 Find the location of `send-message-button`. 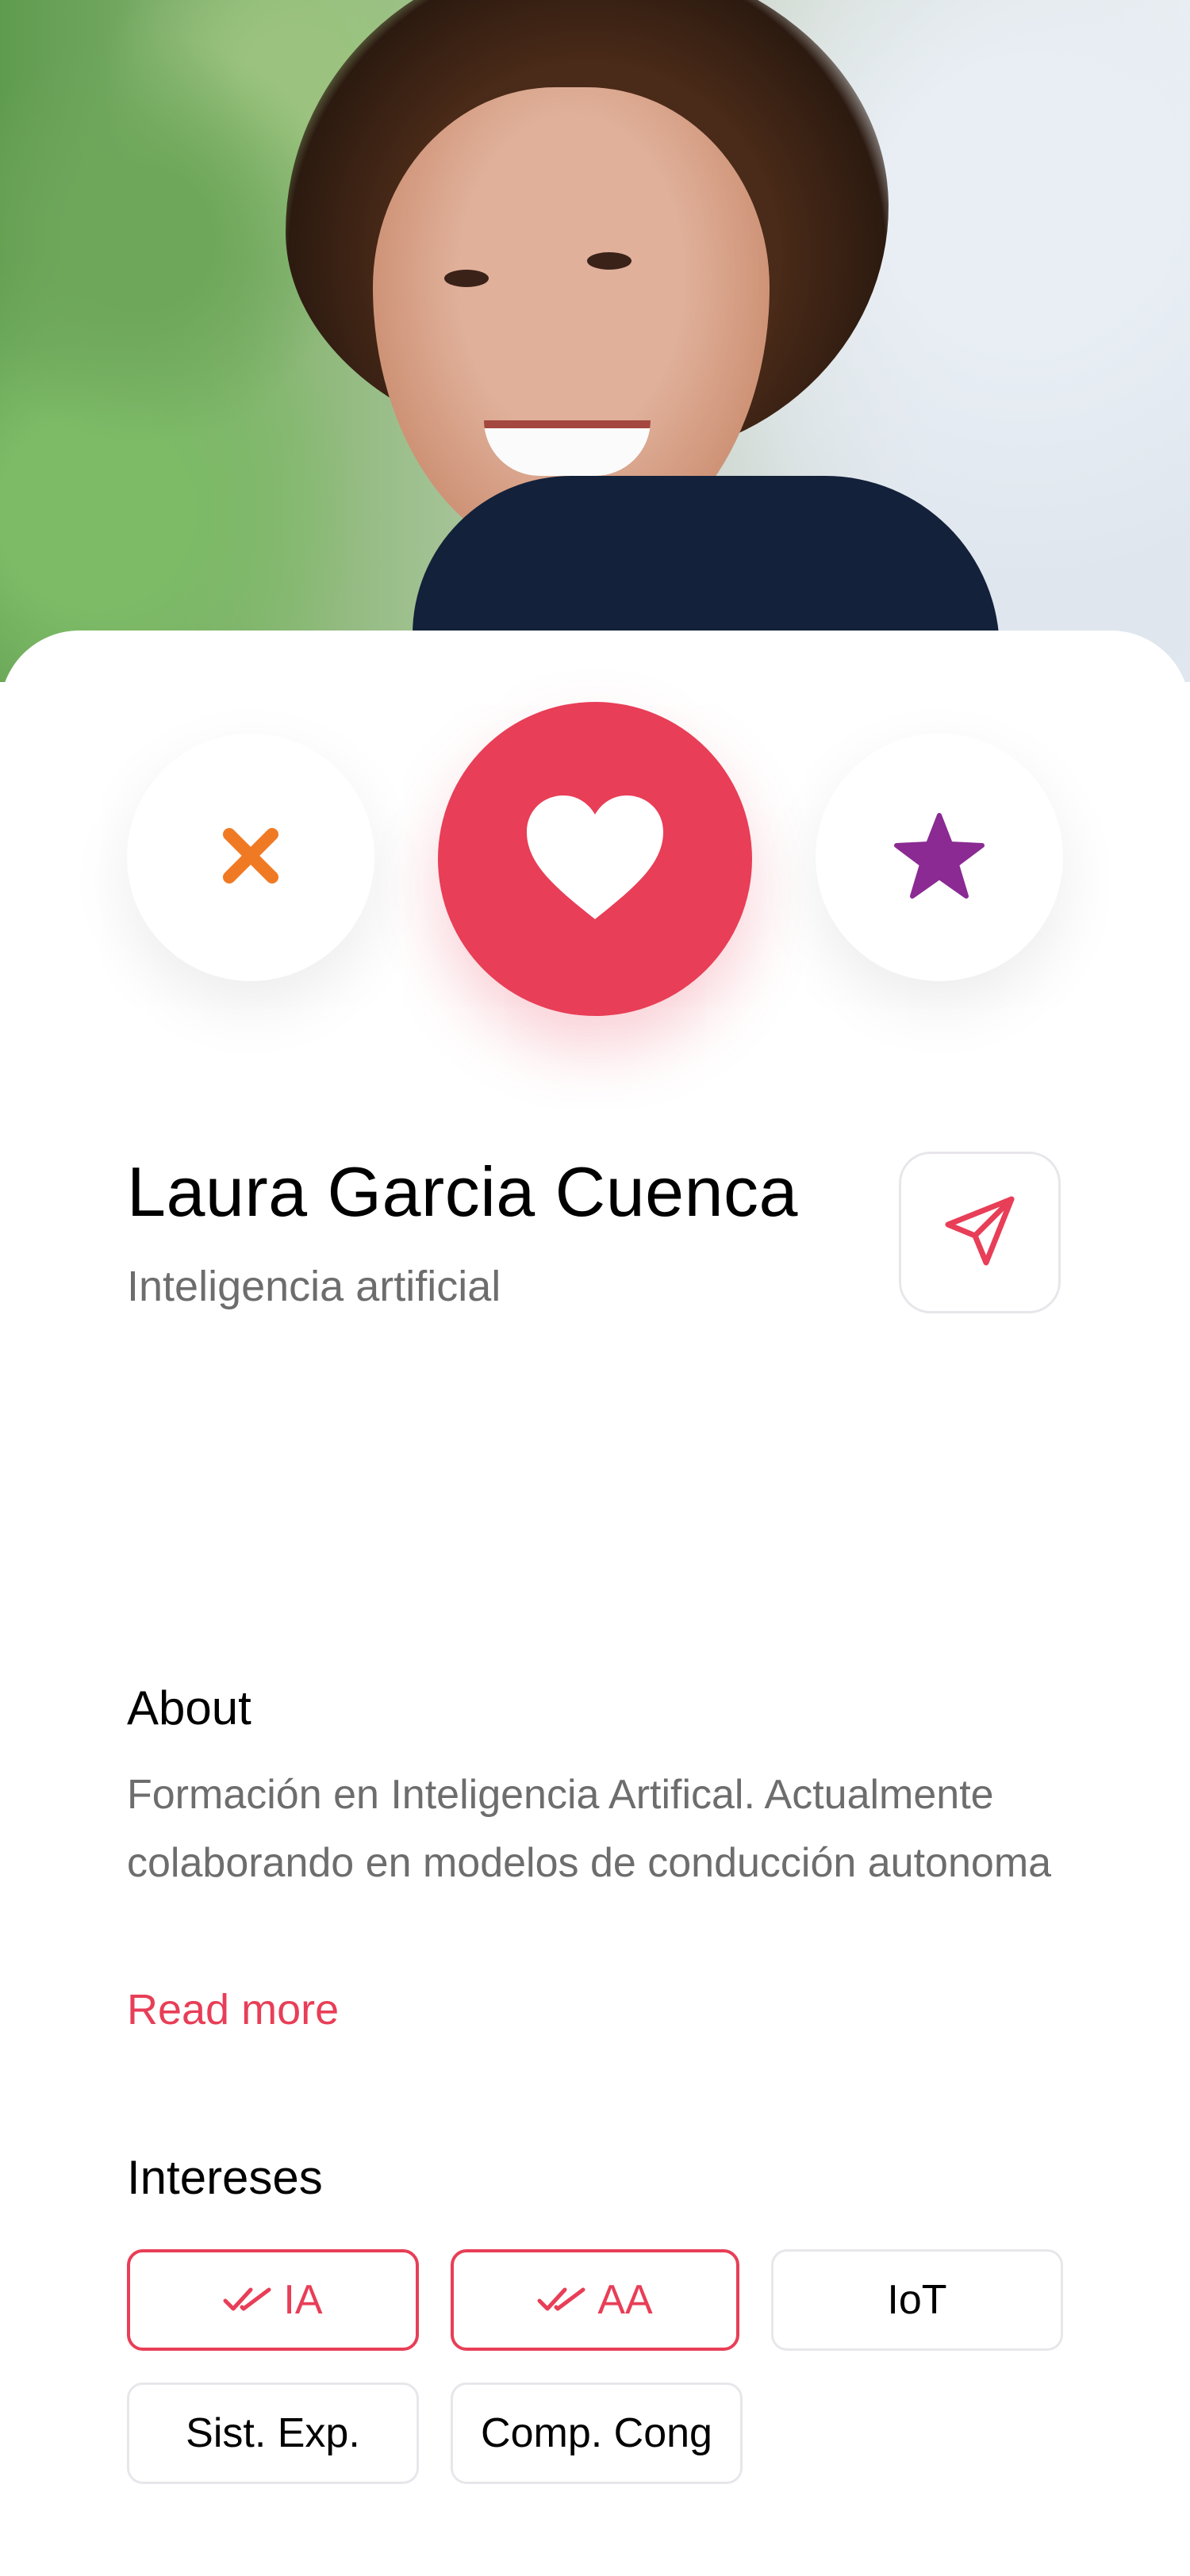

send-message-button is located at coordinates (980, 1232).